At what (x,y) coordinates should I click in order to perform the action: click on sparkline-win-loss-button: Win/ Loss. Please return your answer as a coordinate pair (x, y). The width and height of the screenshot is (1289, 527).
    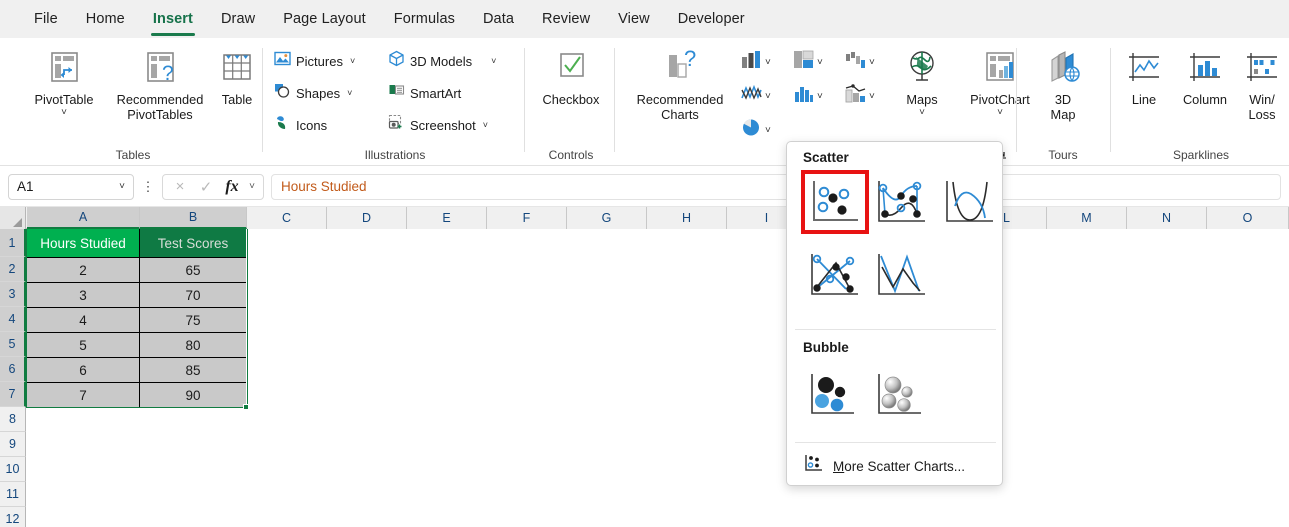
    Looking at the image, I should click on (1262, 84).